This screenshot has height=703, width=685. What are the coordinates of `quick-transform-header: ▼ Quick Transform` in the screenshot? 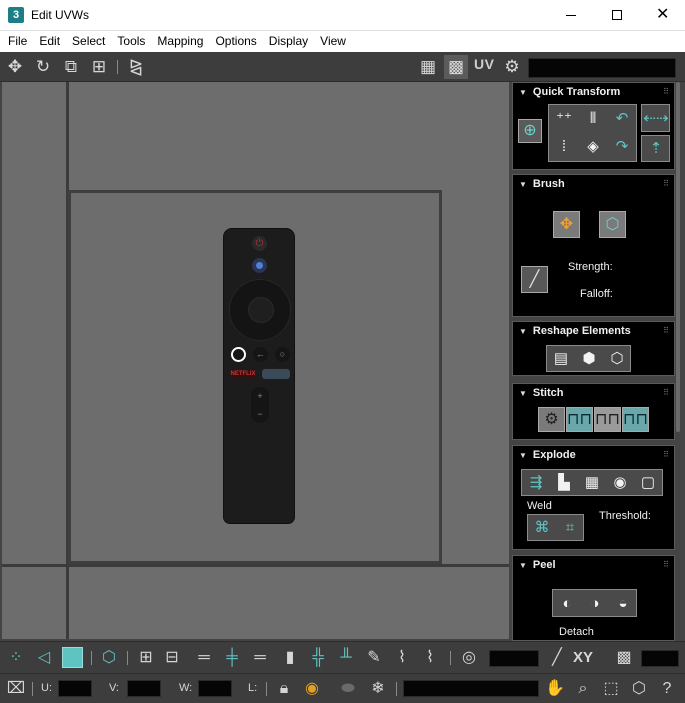 It's located at (593, 92).